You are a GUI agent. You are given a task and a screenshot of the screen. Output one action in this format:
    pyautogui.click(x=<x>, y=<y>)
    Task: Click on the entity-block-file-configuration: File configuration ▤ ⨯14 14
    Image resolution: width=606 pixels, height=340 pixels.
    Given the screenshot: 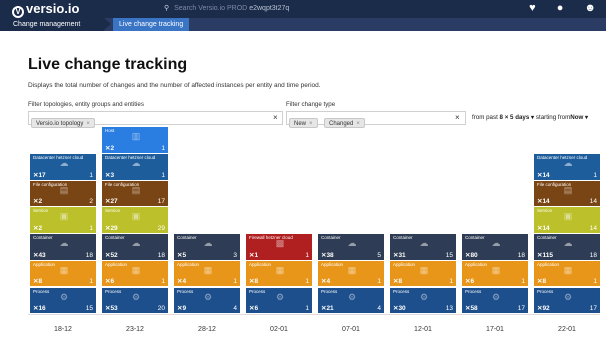 What is the action you would take?
    pyautogui.click(x=567, y=193)
    